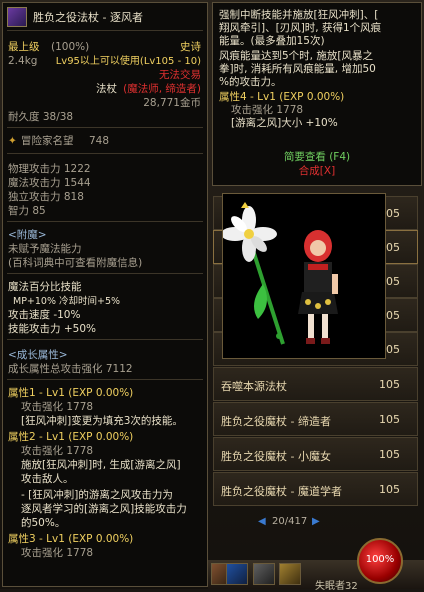 This screenshot has height=592, width=424. Describe the element at coordinates (70, 369) in the screenshot. I see `growth-total: 成长属性总攻击强化 7112` at that location.